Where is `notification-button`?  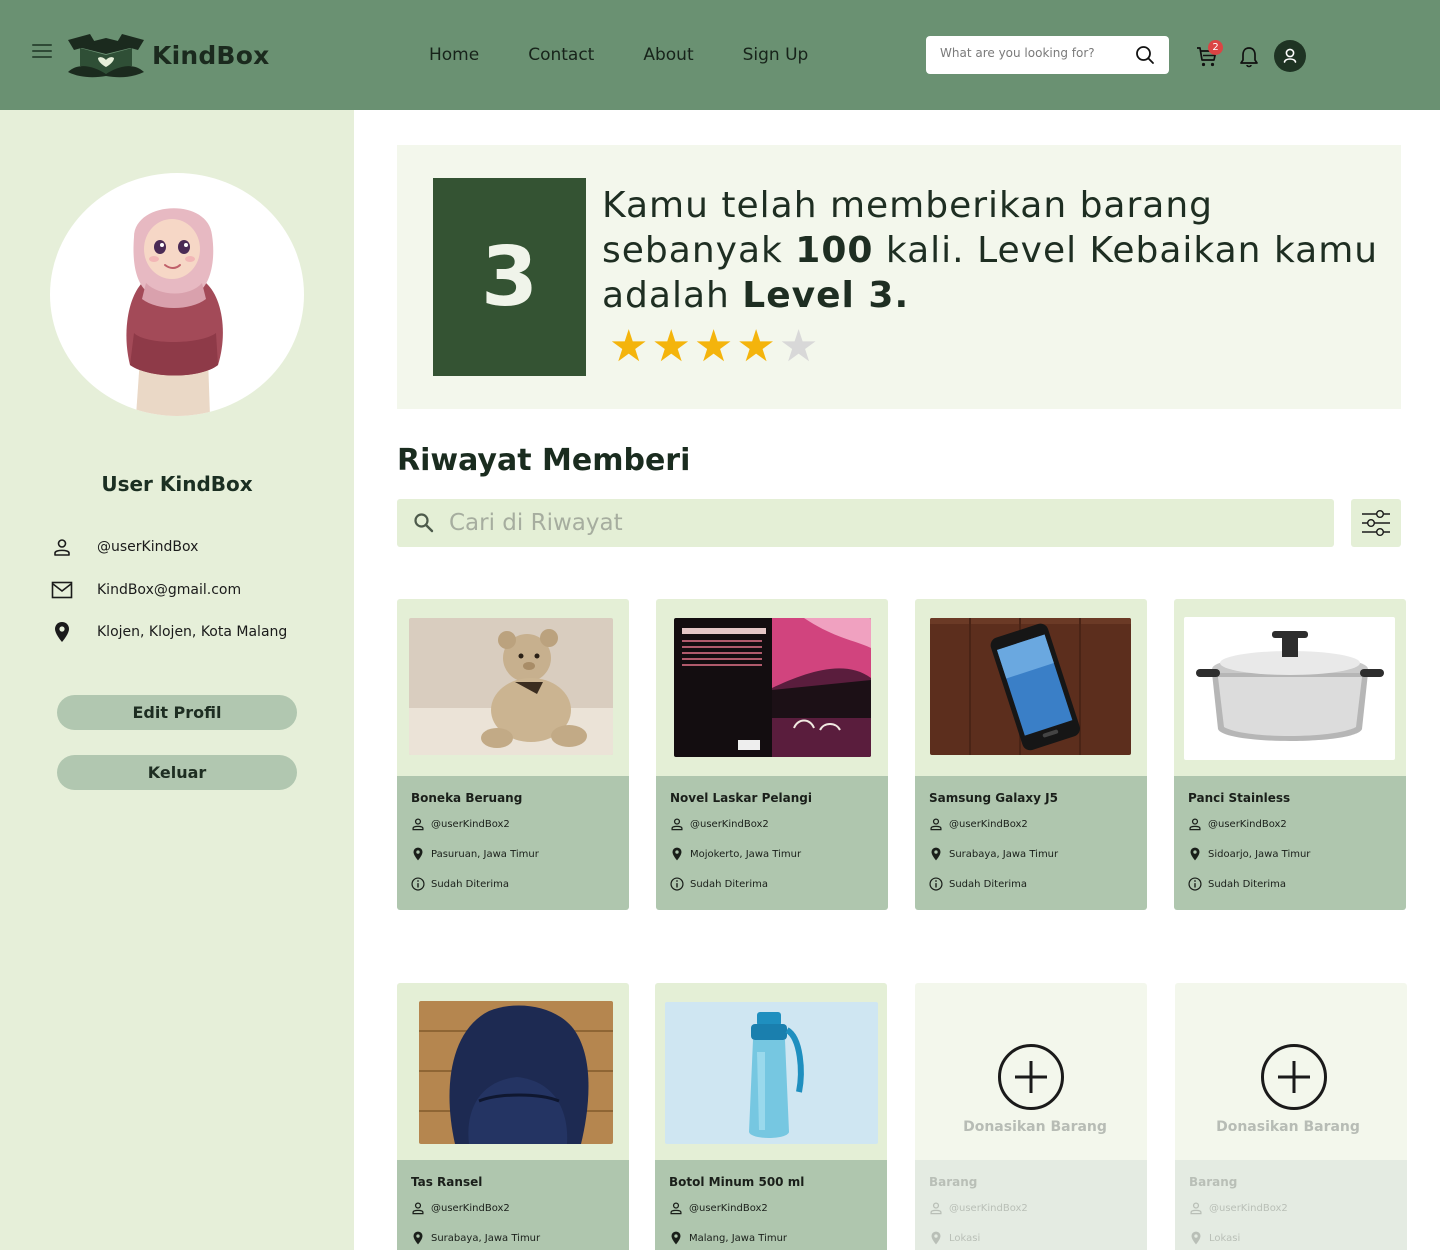 notification-button is located at coordinates (1249, 59).